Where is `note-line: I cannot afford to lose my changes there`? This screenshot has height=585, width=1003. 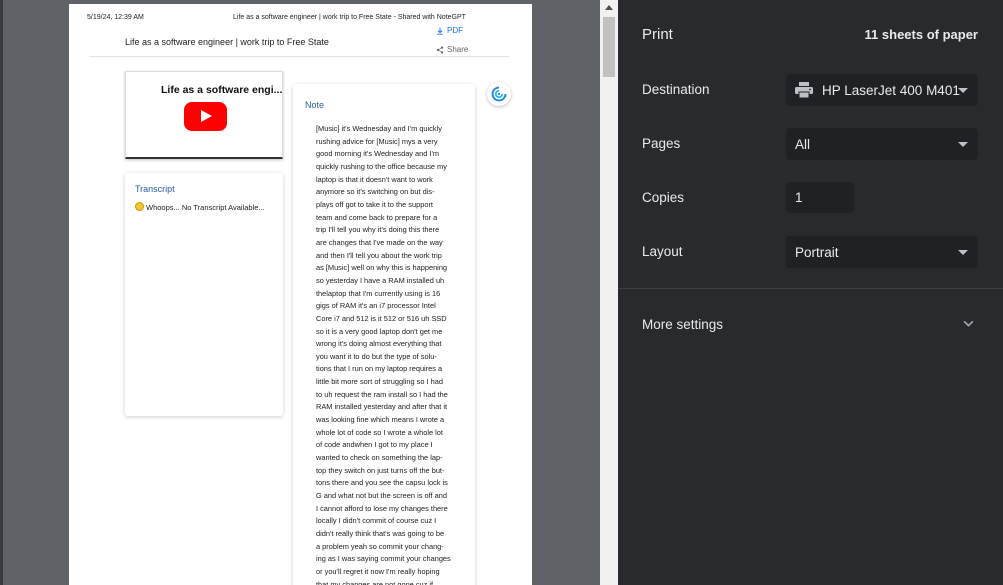
note-line: I cannot afford to lose my changes there is located at coordinates (382, 508).